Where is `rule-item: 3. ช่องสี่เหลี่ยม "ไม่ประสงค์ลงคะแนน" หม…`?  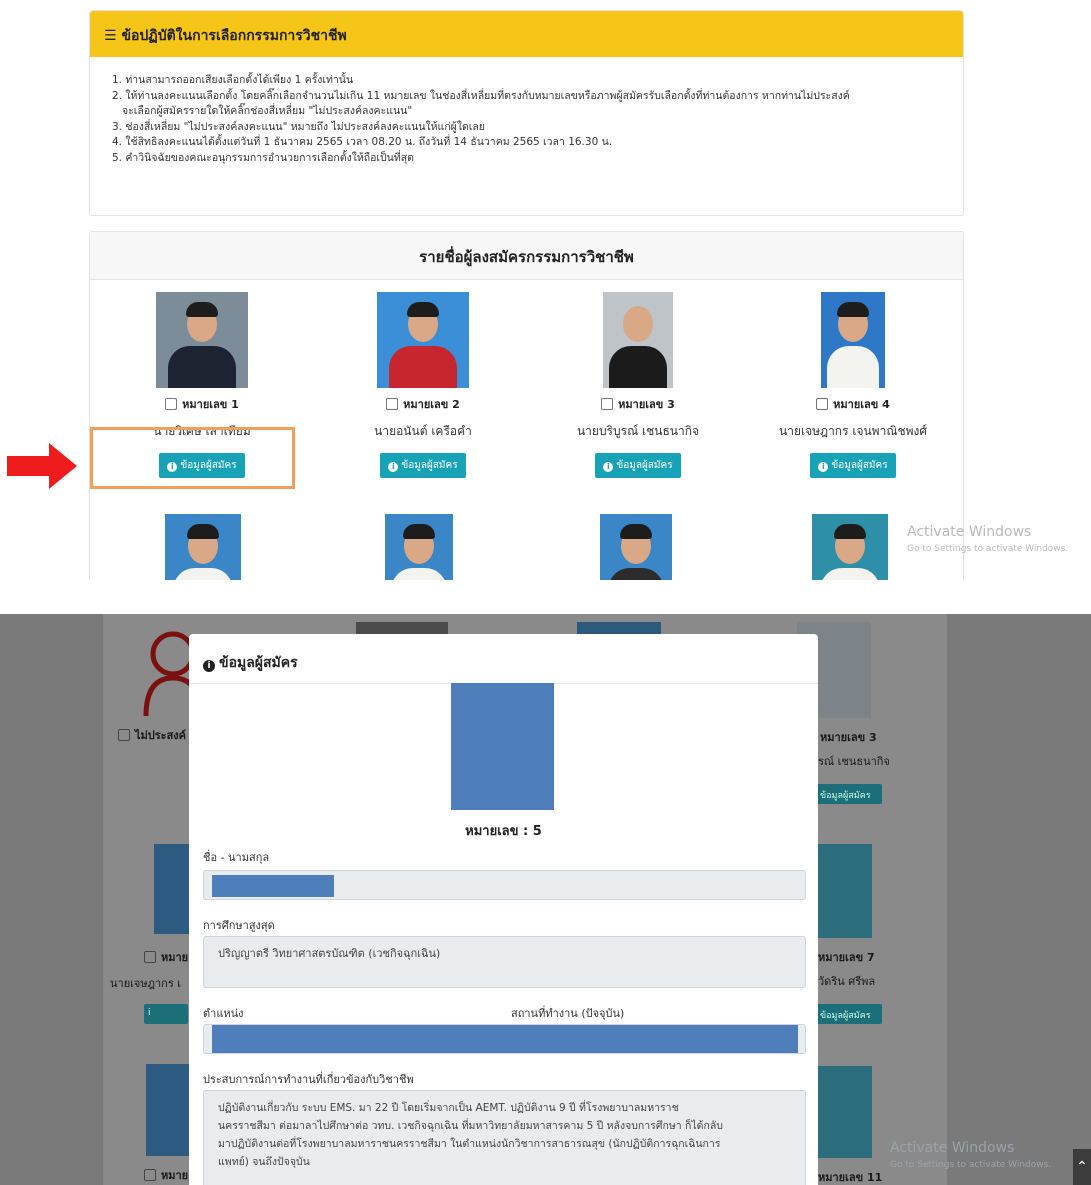
rule-item: 3. ช่องสี่เหลี่ยม "ไม่ประสงค์ลงคะแนน" หม… is located at coordinates (298, 126).